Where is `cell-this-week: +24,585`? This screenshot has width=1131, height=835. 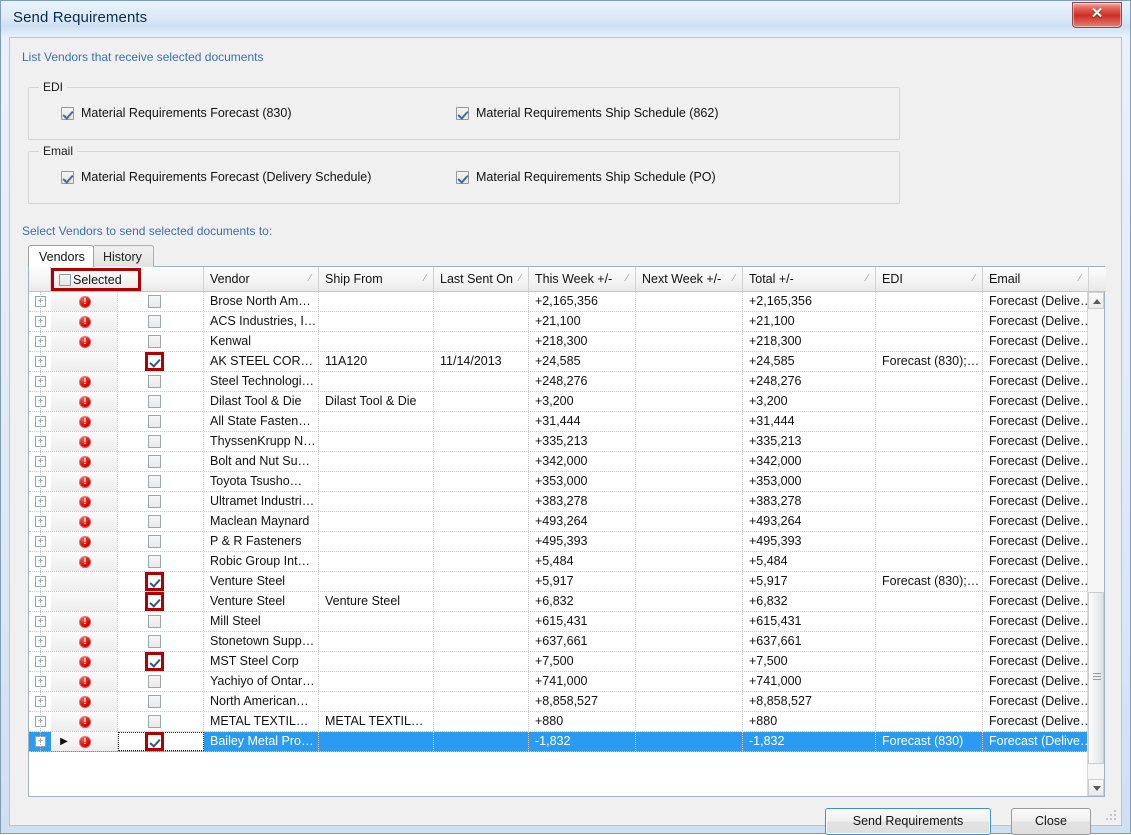 cell-this-week: +24,585 is located at coordinates (582, 361).